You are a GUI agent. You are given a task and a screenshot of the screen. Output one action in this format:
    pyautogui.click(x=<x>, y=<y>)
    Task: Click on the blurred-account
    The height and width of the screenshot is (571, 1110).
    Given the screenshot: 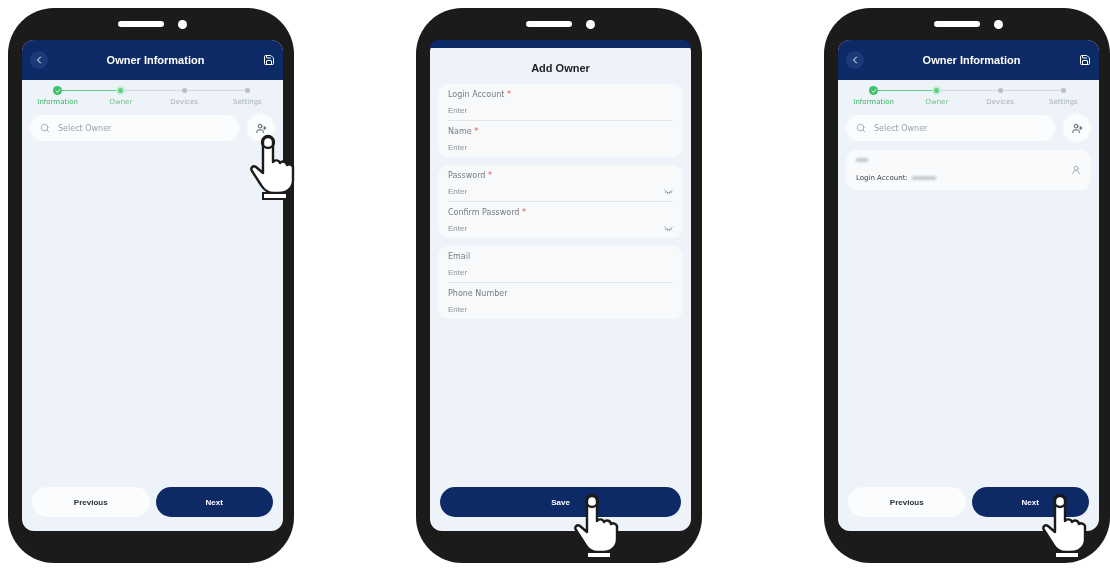 What is the action you would take?
    pyautogui.click(x=923, y=178)
    